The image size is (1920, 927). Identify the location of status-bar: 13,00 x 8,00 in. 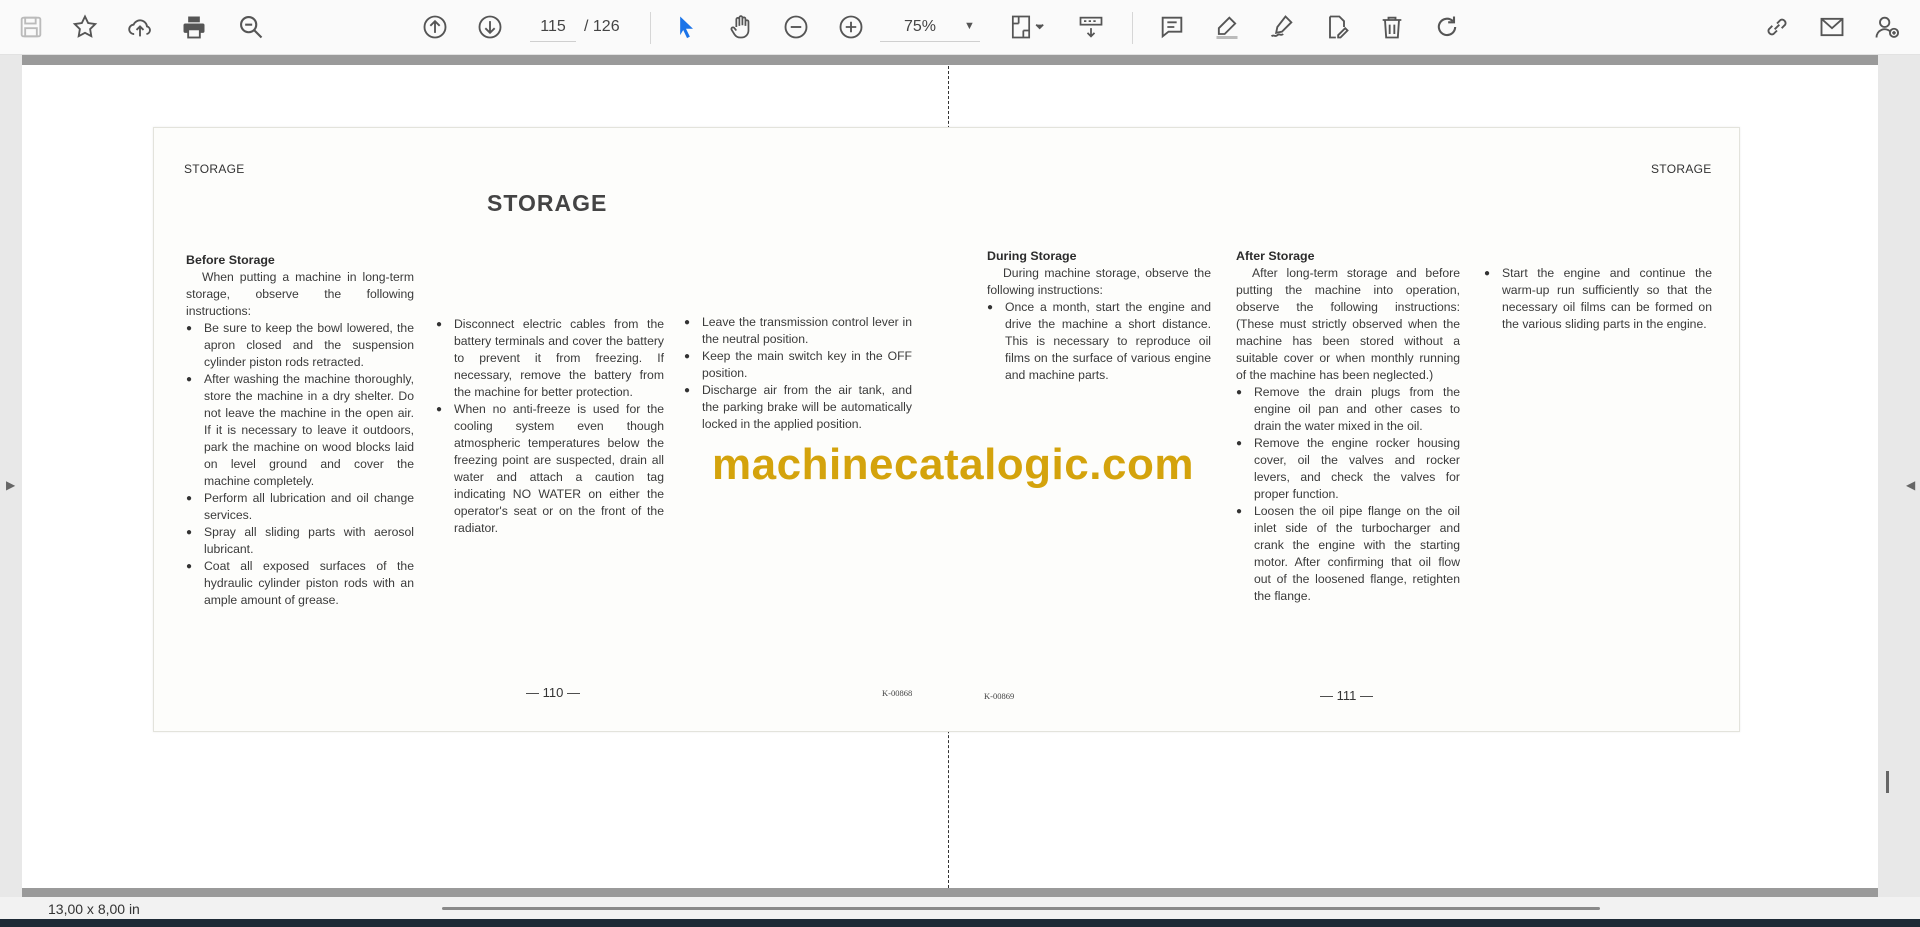
(960, 908).